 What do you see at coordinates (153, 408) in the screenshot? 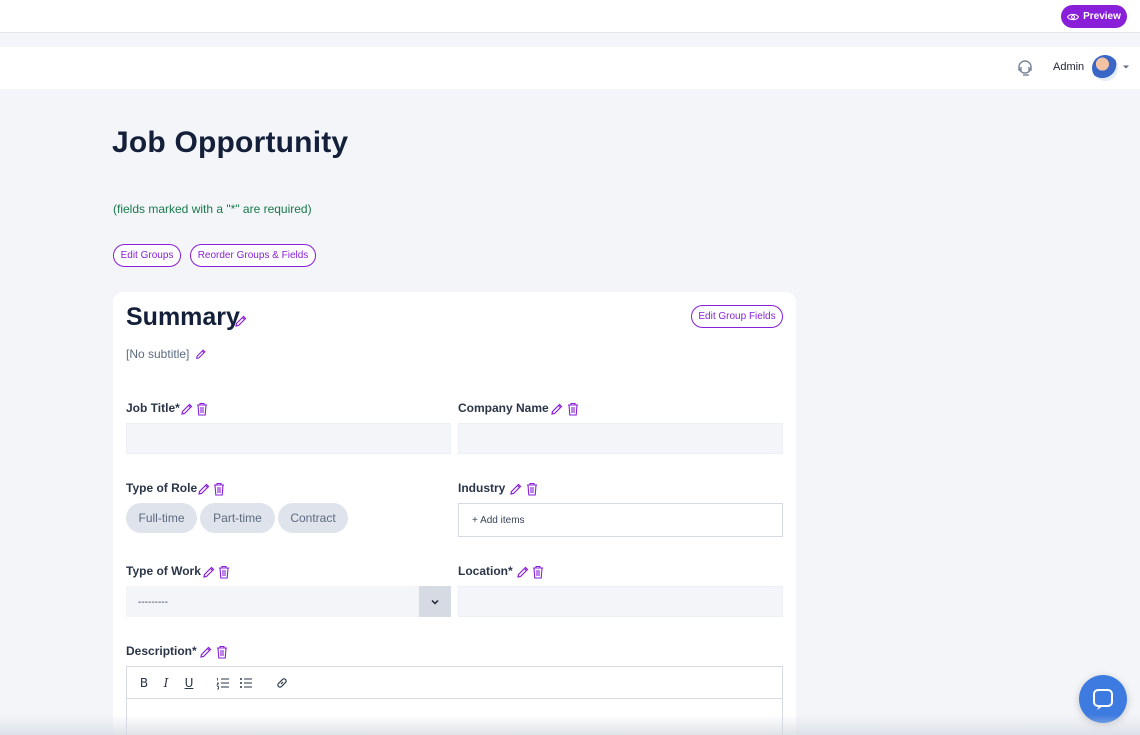
I see `job-title-label: Job Title*` at bounding box center [153, 408].